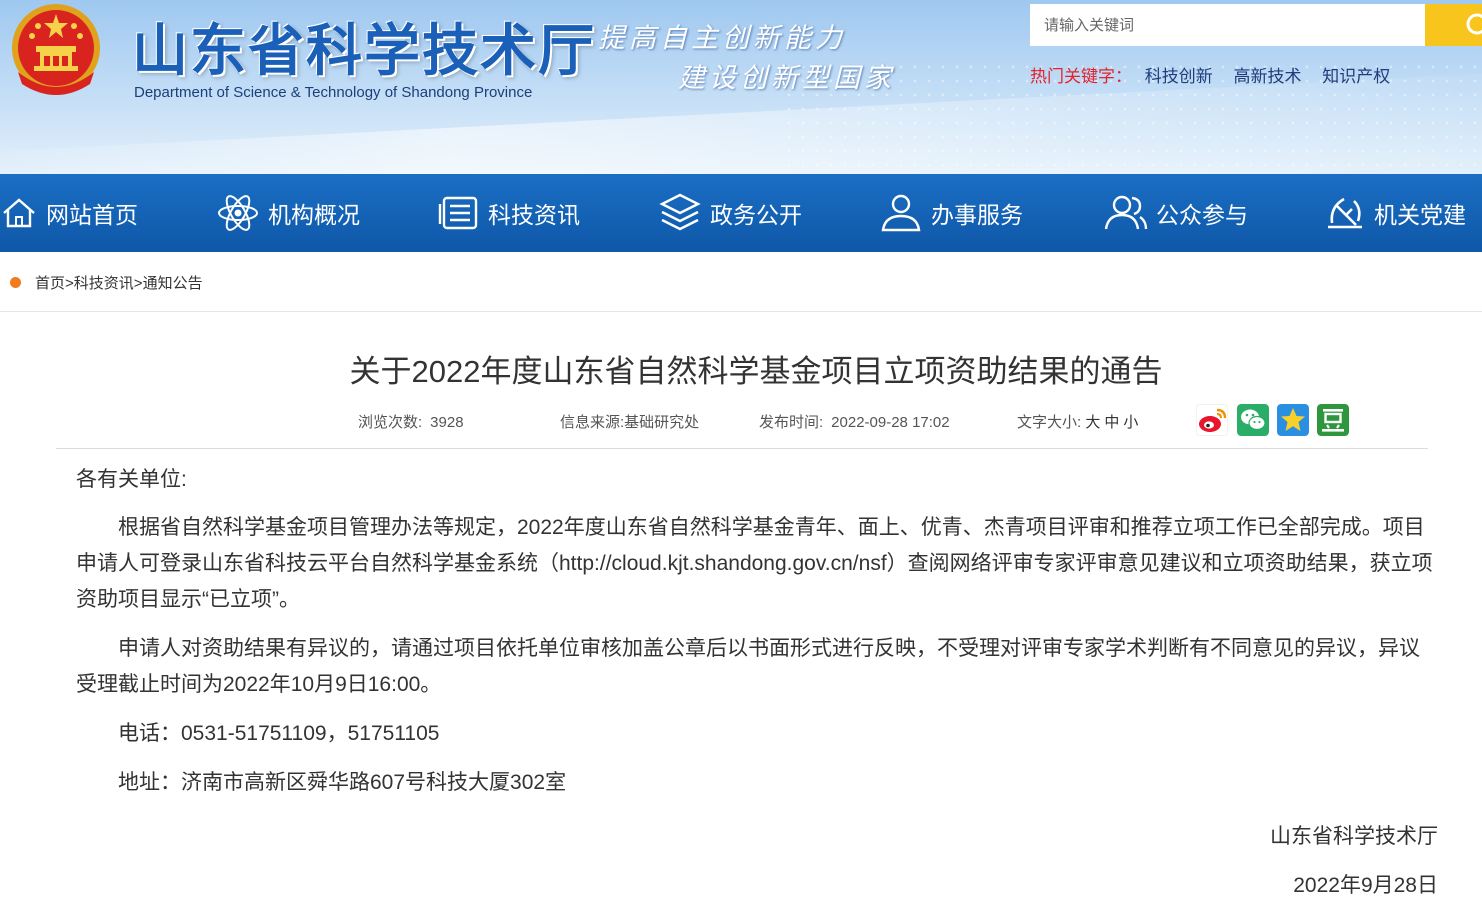  What do you see at coordinates (1333, 420) in the screenshot?
I see `douban-icon` at bounding box center [1333, 420].